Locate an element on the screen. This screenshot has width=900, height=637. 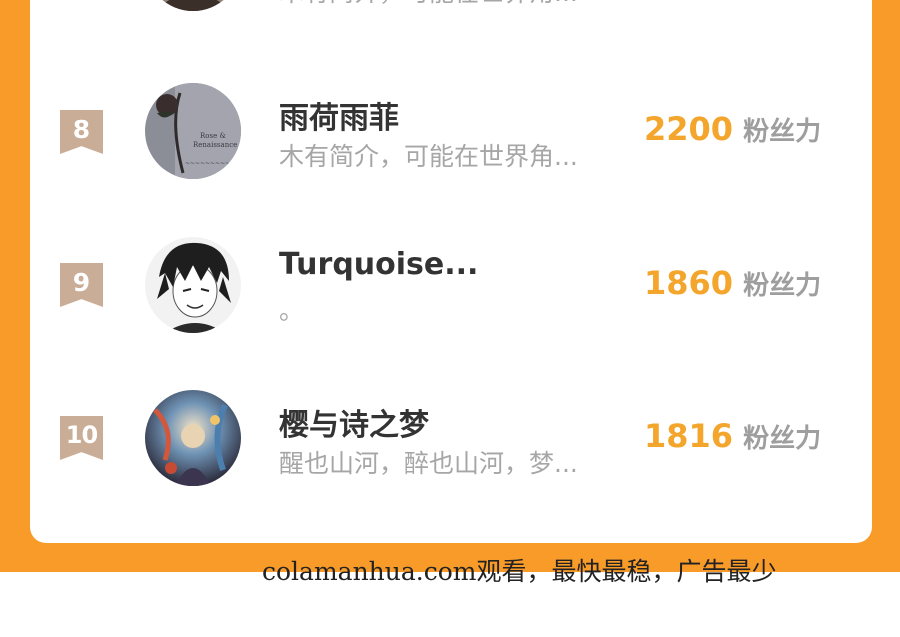
svg-text: Renaissance is located at coordinates (215, 145).